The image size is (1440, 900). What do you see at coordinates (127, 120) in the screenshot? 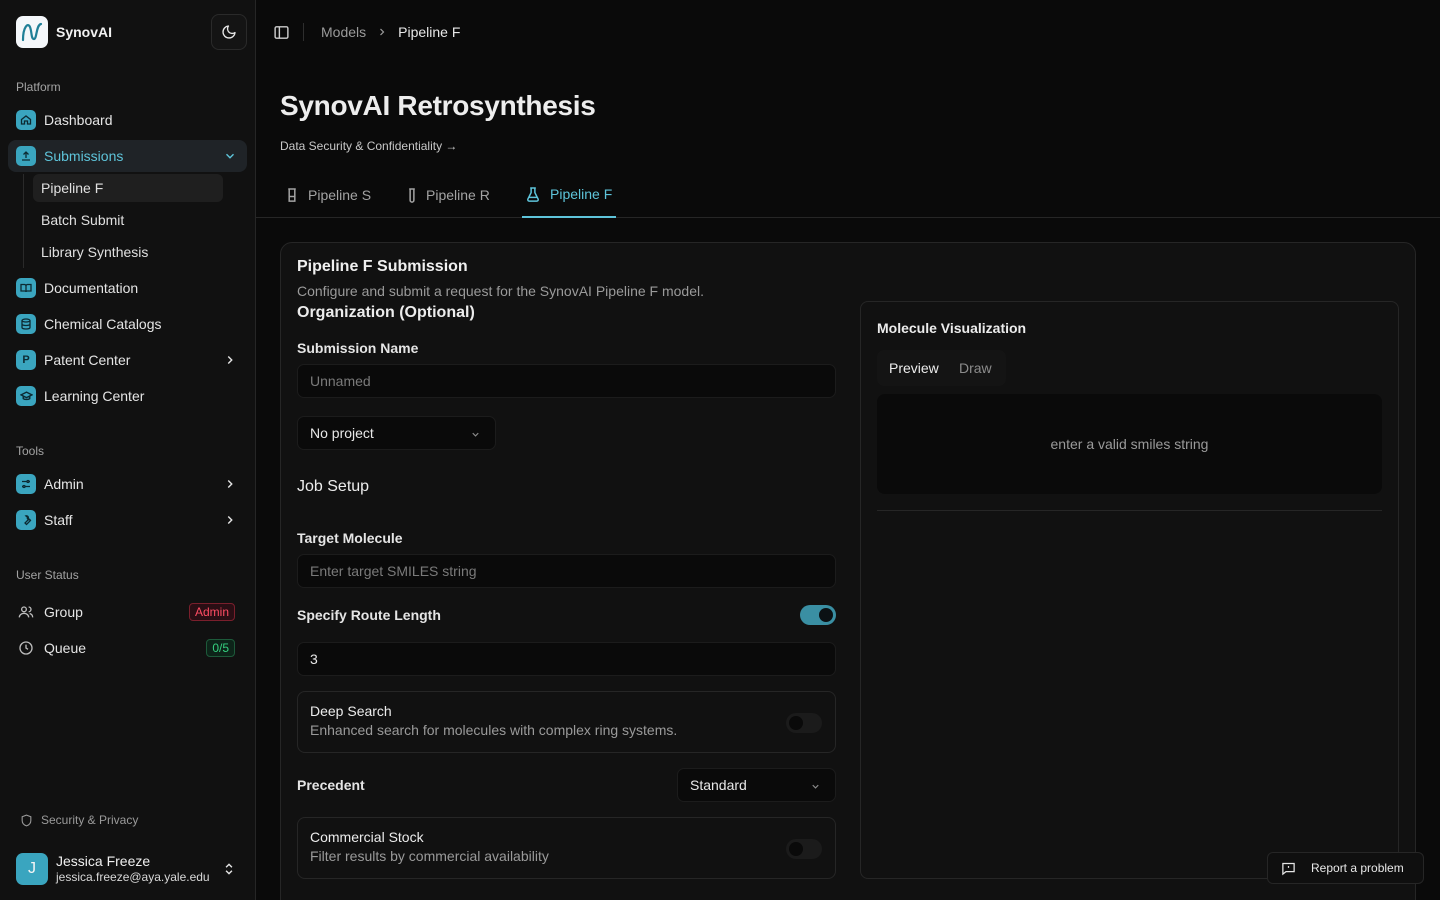
I see `sidebar-item-dashboard: Dashboard` at bounding box center [127, 120].